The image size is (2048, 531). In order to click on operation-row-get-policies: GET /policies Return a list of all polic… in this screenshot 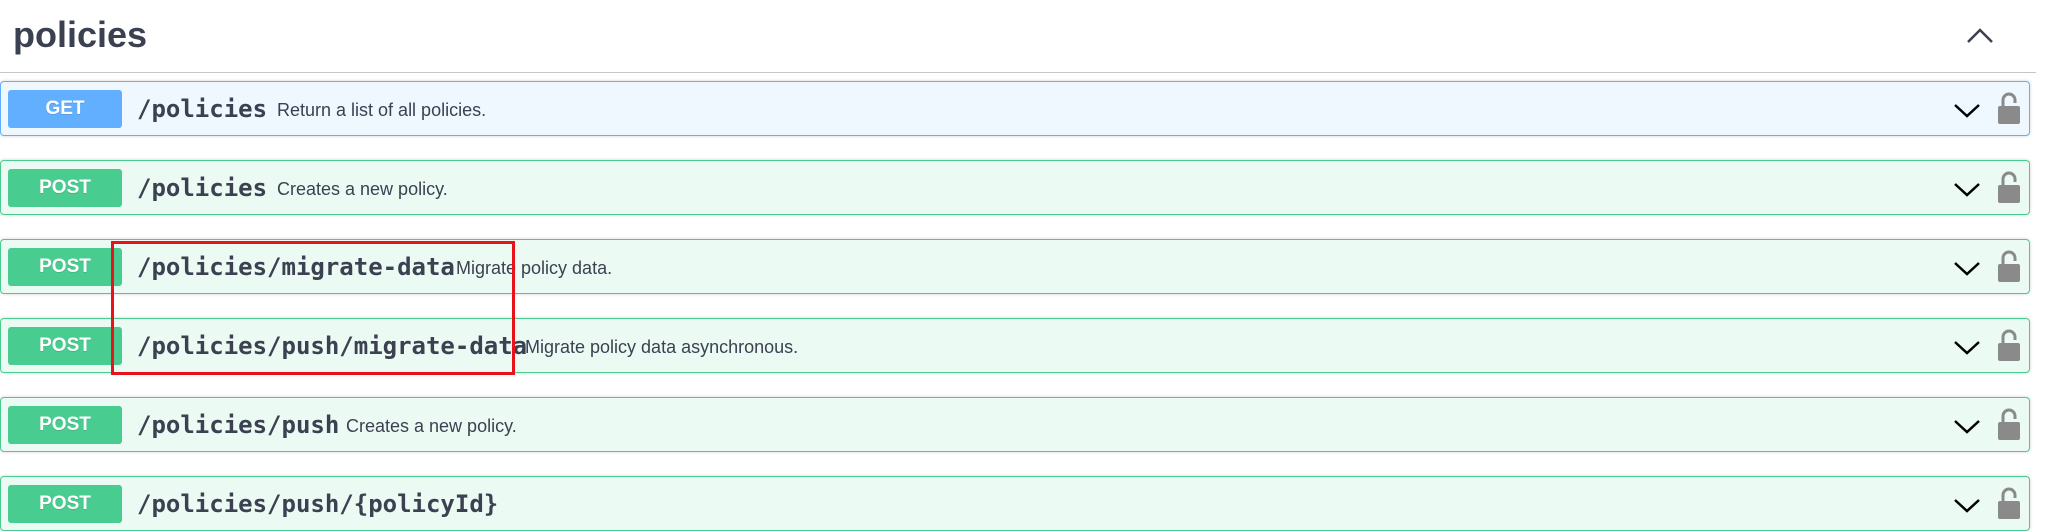, I will do `click(1015, 108)`.